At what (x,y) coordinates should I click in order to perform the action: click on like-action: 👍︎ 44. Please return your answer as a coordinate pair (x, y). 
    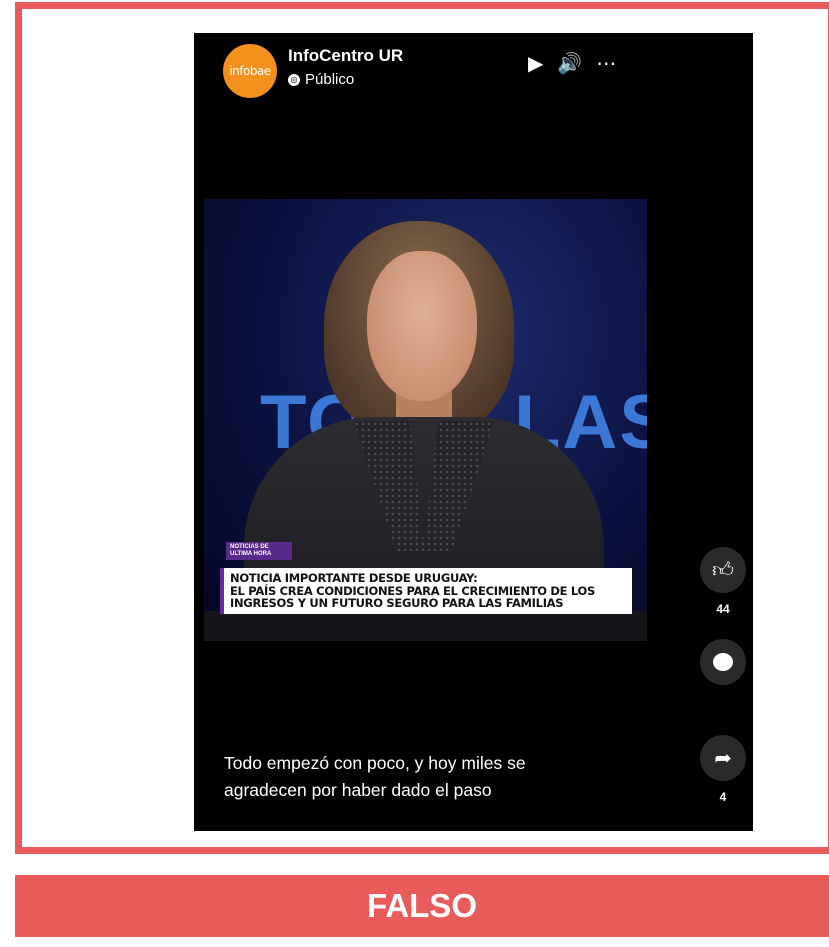
    Looking at the image, I should click on (723, 581).